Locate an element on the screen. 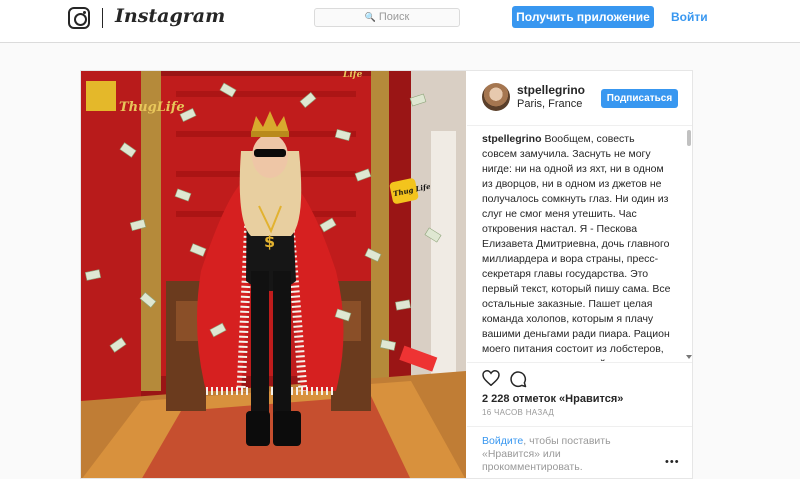 Image resolution: width=800 pixels, height=479 pixels. search-icon: 🔍 is located at coordinates (370, 17).